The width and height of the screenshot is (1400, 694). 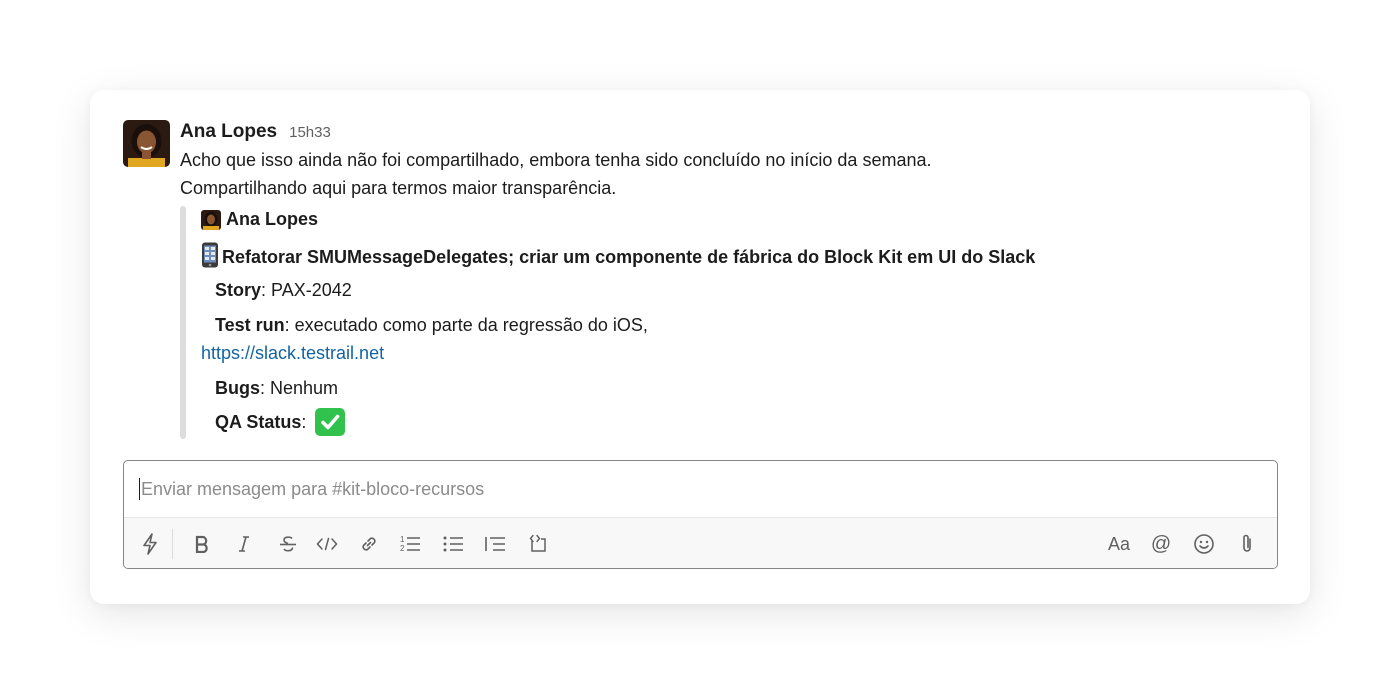 I want to click on toolbar-divider, so click(x=172, y=544).